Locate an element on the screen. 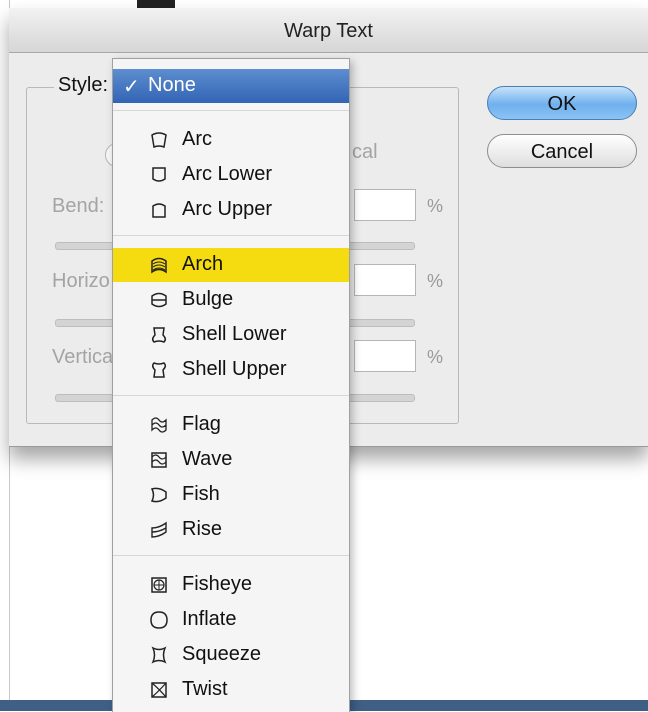 Image resolution: width=648 pixels, height=712 pixels. menu-item-label: Wave is located at coordinates (207, 459).